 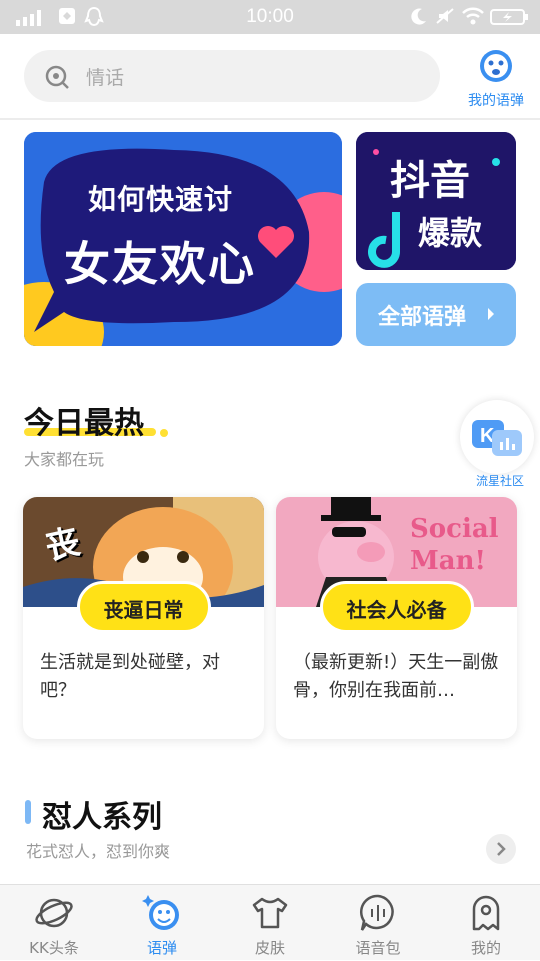 I want to click on community-button: K 流星社区, so click(x=498, y=445).